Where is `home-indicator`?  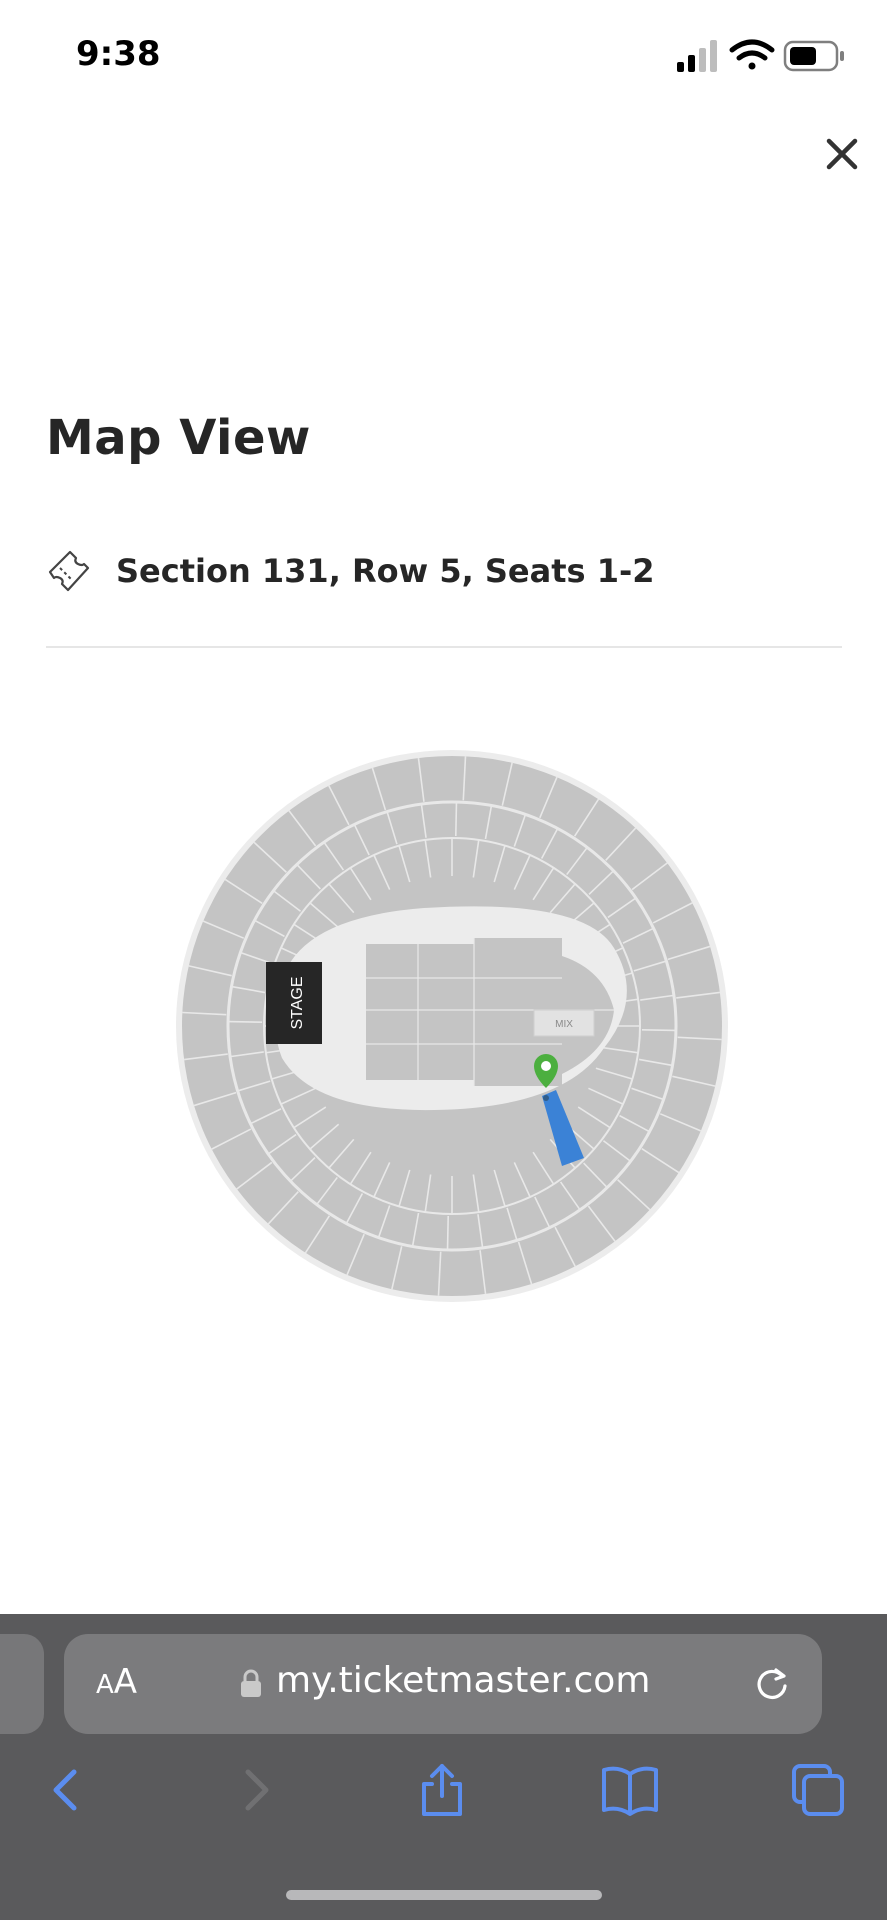 home-indicator is located at coordinates (444, 1895).